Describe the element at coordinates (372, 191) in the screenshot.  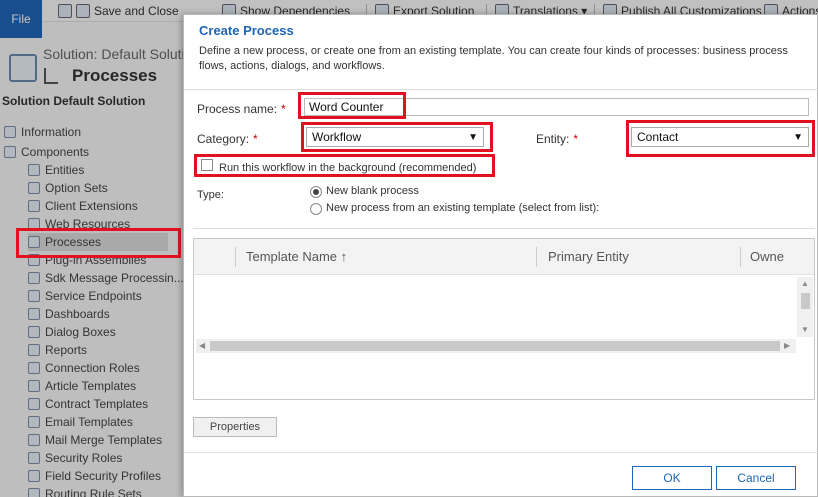
I see `radio-new-blank-label: New blank process` at that location.